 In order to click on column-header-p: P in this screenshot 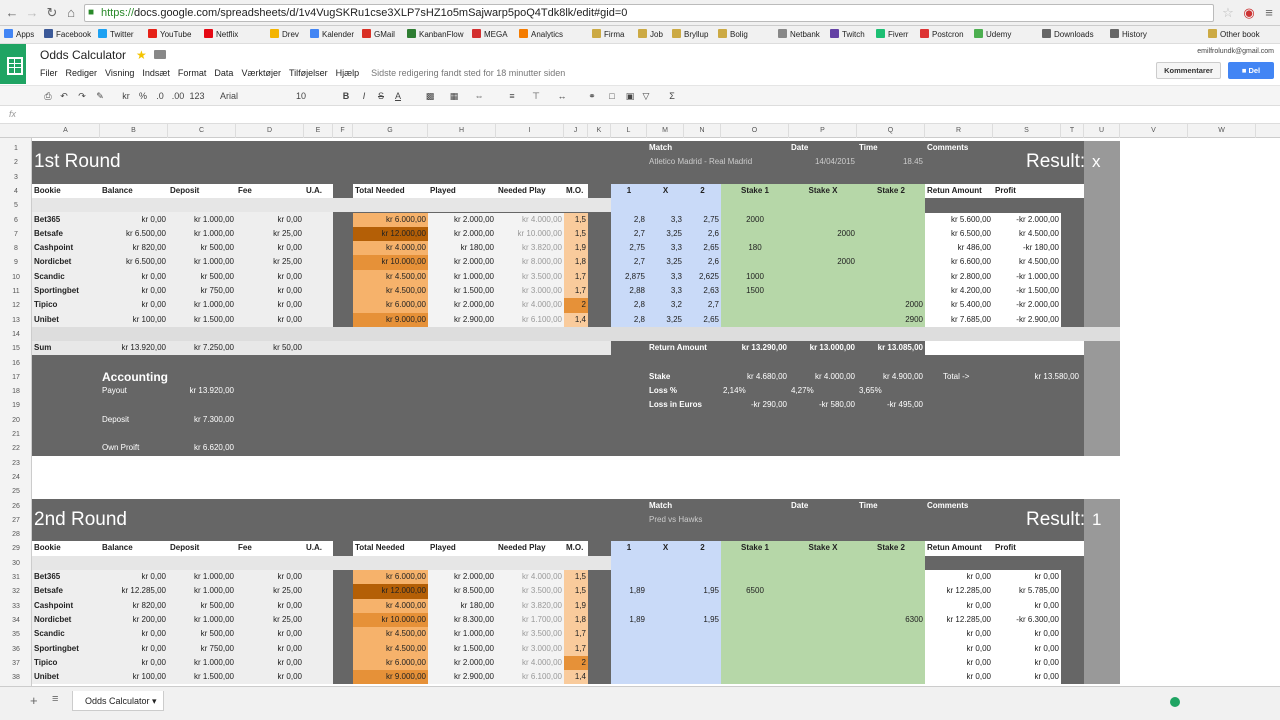, I will do `click(823, 131)`.